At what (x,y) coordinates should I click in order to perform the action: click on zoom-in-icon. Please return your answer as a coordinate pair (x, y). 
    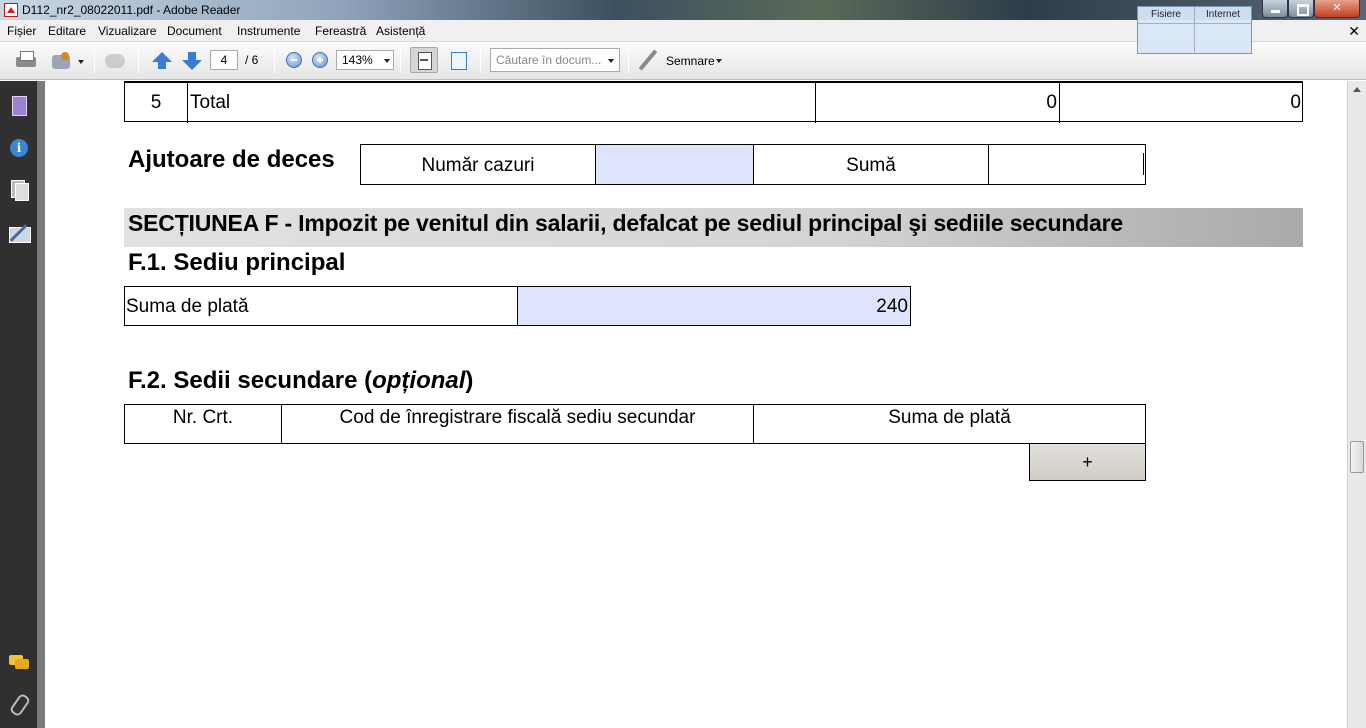
    Looking at the image, I should click on (320, 60).